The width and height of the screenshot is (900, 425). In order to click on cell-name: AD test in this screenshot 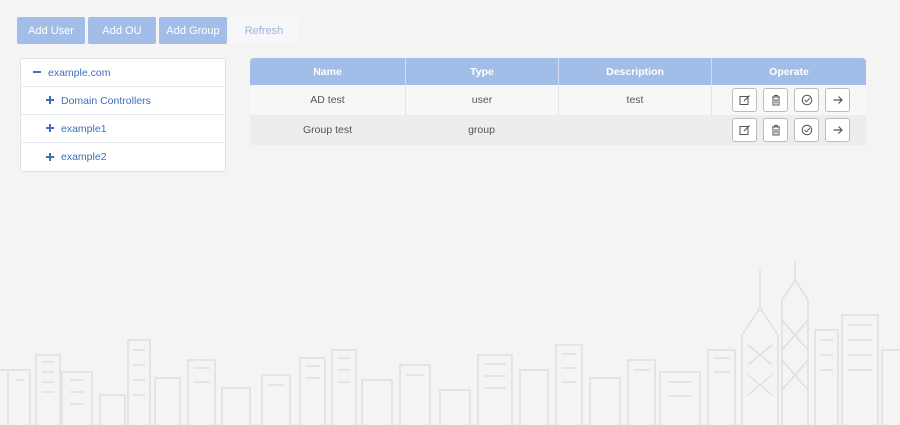, I will do `click(327, 100)`.